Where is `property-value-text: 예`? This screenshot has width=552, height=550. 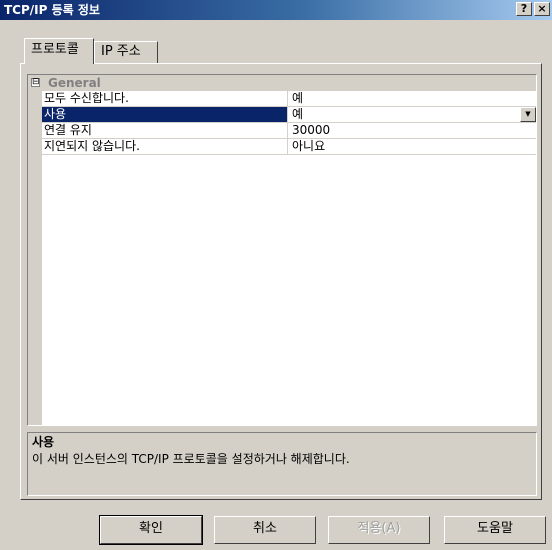
property-value-text: 예 is located at coordinates (298, 114).